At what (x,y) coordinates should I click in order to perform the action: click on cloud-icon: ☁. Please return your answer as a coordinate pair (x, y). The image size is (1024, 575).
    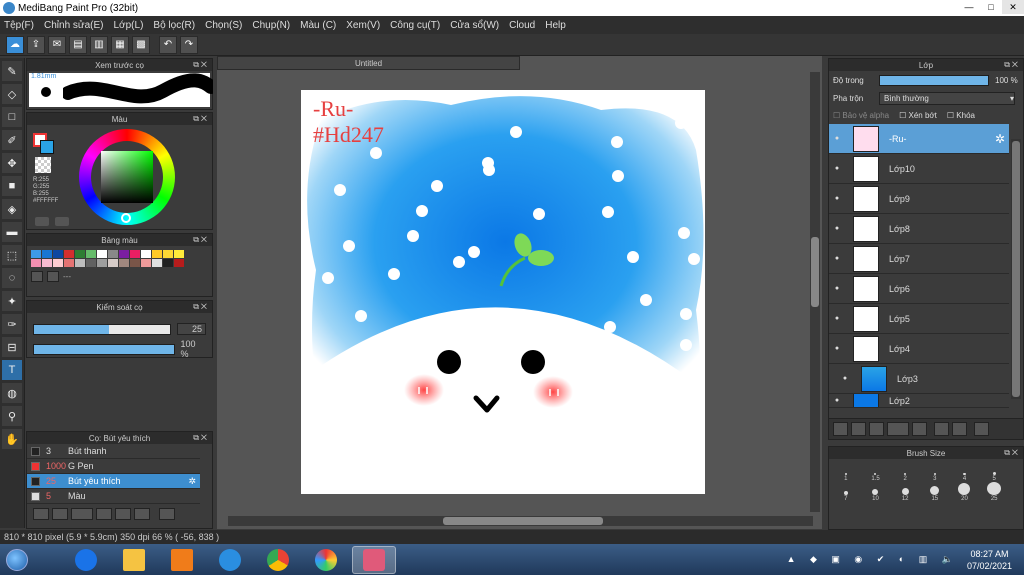
    Looking at the image, I should click on (15, 44).